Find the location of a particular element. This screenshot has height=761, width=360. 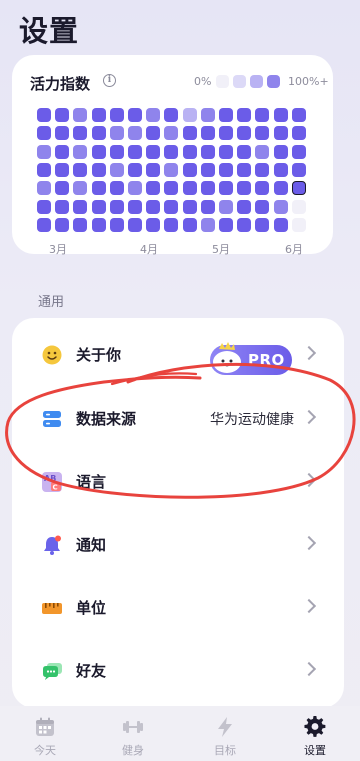

tab-today: 今天 is located at coordinates (45, 733).